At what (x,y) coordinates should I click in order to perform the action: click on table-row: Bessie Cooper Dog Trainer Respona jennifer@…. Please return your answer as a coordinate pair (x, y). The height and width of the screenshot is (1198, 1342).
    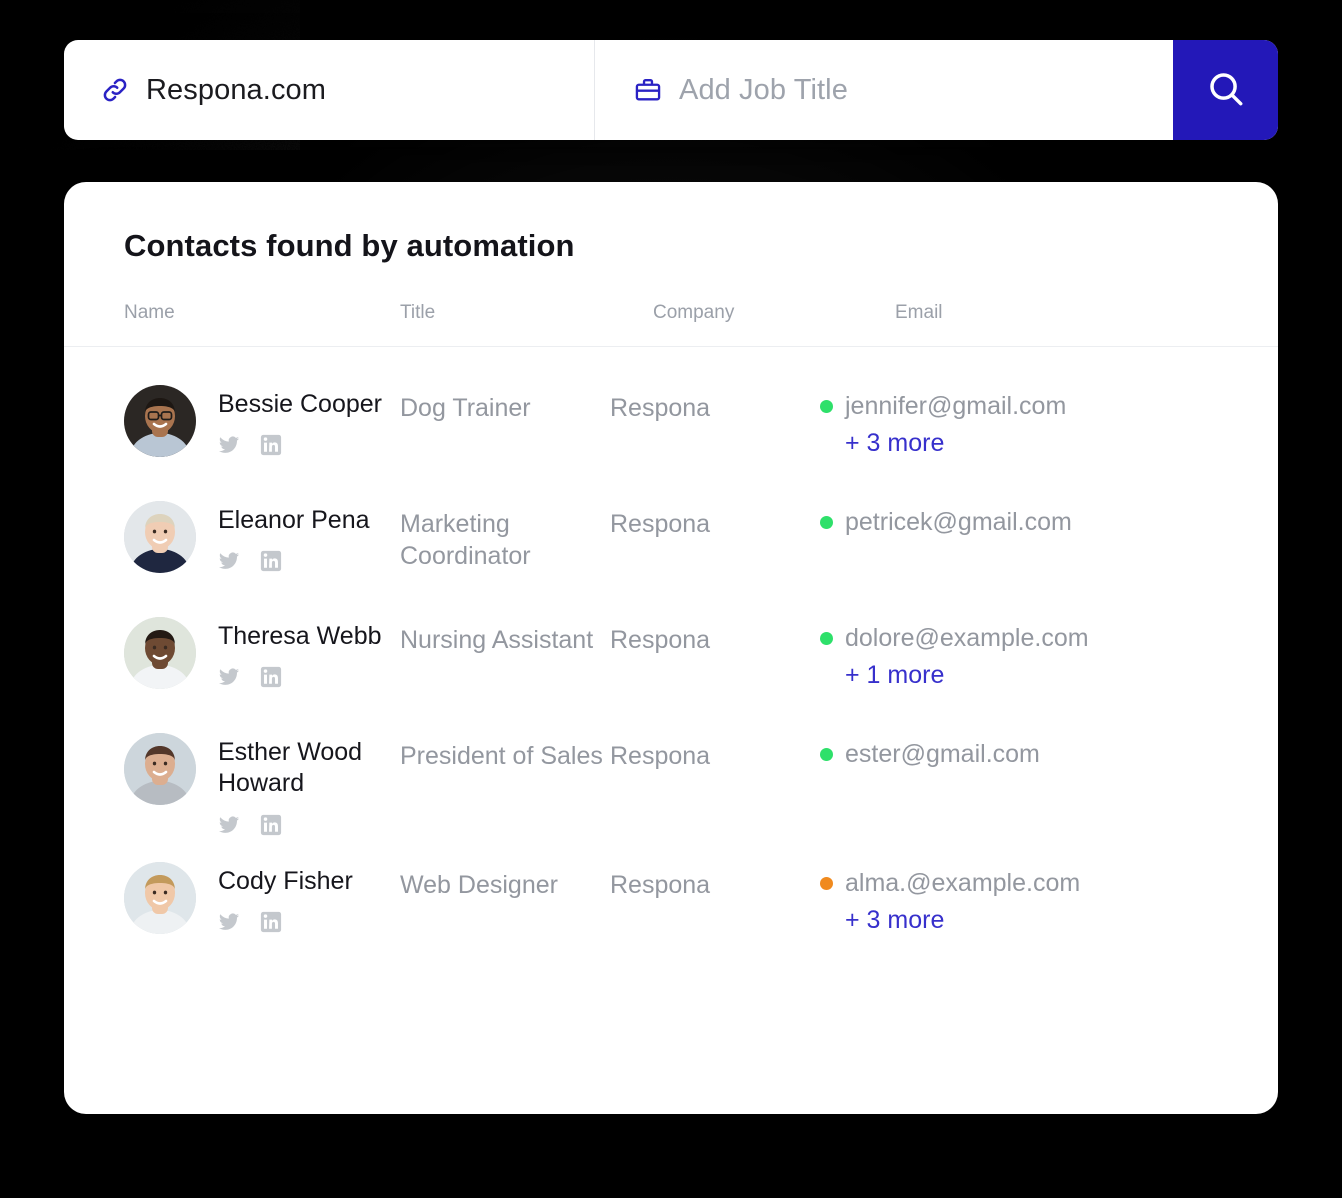
    Looking at the image, I should click on (671, 417).